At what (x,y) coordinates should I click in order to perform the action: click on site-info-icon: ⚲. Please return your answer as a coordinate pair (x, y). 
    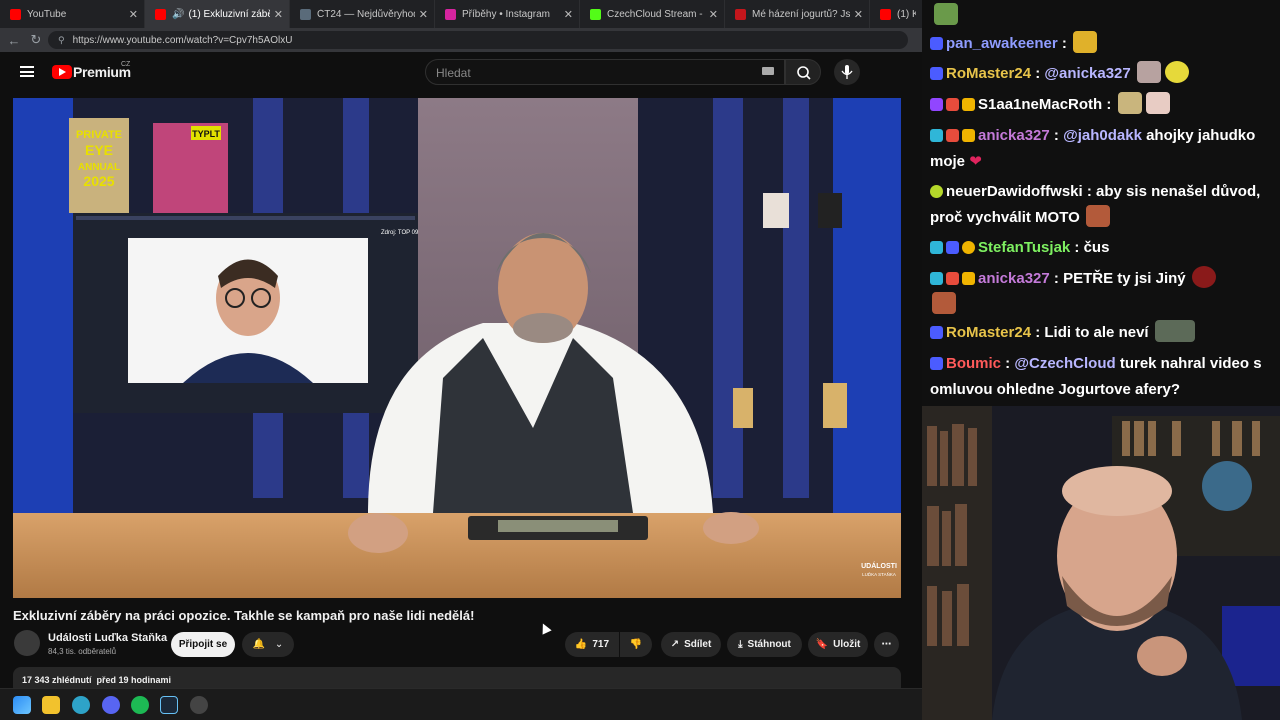
    Looking at the image, I should click on (61, 40).